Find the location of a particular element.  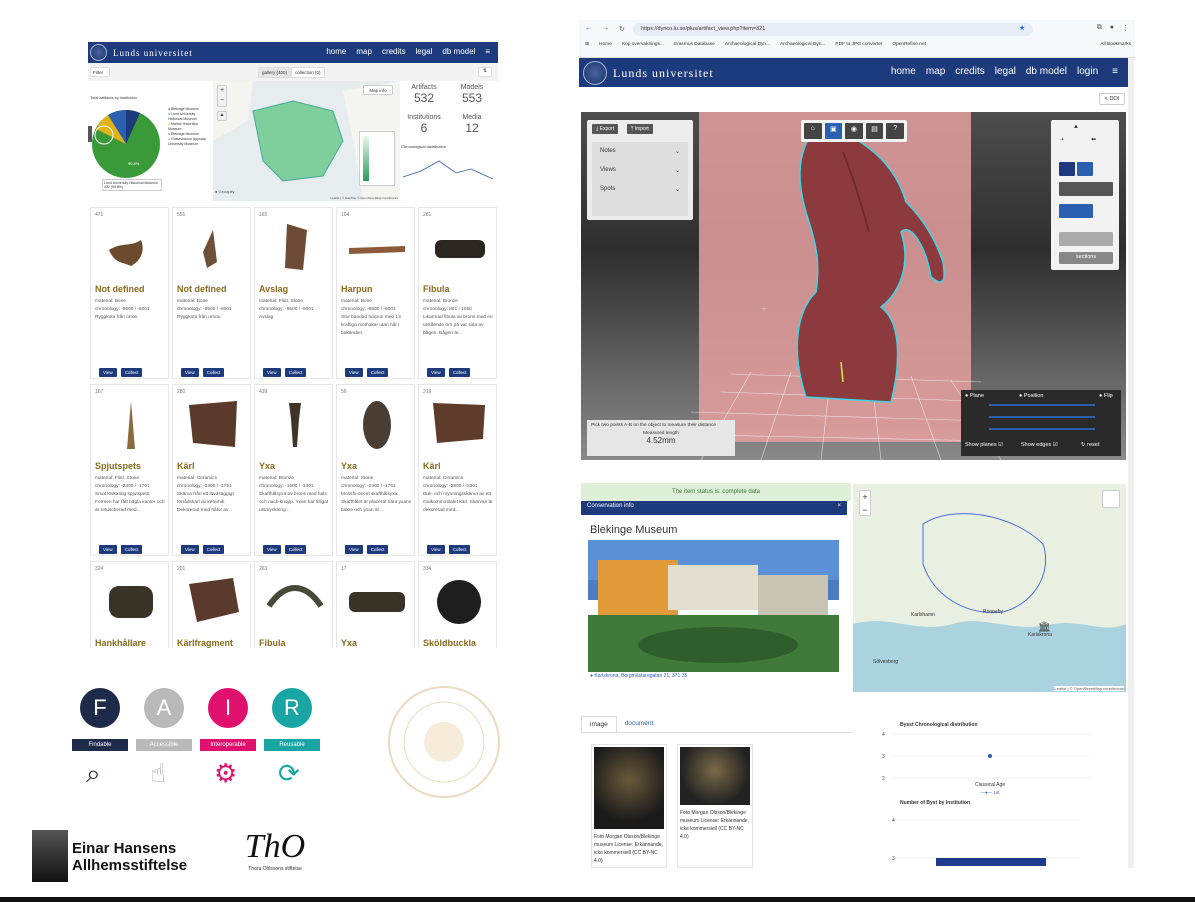

nav-map: map is located at coordinates (364, 51).